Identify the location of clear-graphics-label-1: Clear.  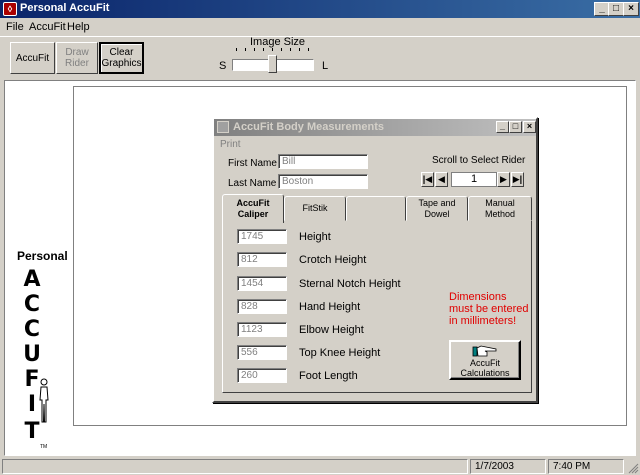
(121, 52).